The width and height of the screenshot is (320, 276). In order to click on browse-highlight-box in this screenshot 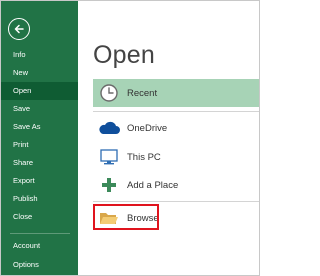, I will do `click(126, 217)`.